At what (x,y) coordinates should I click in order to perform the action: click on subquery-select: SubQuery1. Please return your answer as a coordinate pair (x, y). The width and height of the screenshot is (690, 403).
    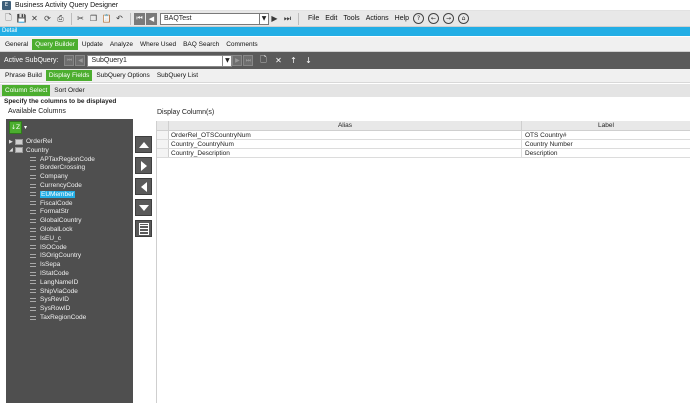
    Looking at the image, I should click on (155, 60).